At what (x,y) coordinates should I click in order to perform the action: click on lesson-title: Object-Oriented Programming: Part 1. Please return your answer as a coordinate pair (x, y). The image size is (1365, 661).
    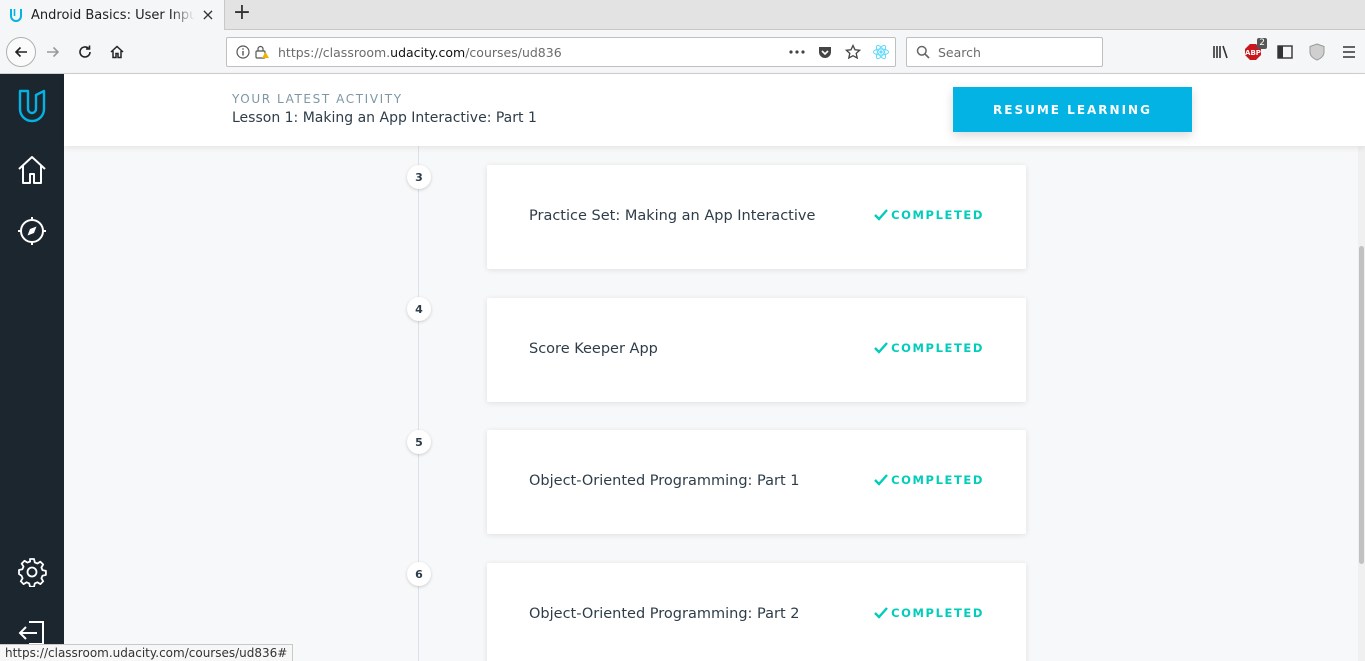
    Looking at the image, I should click on (664, 481).